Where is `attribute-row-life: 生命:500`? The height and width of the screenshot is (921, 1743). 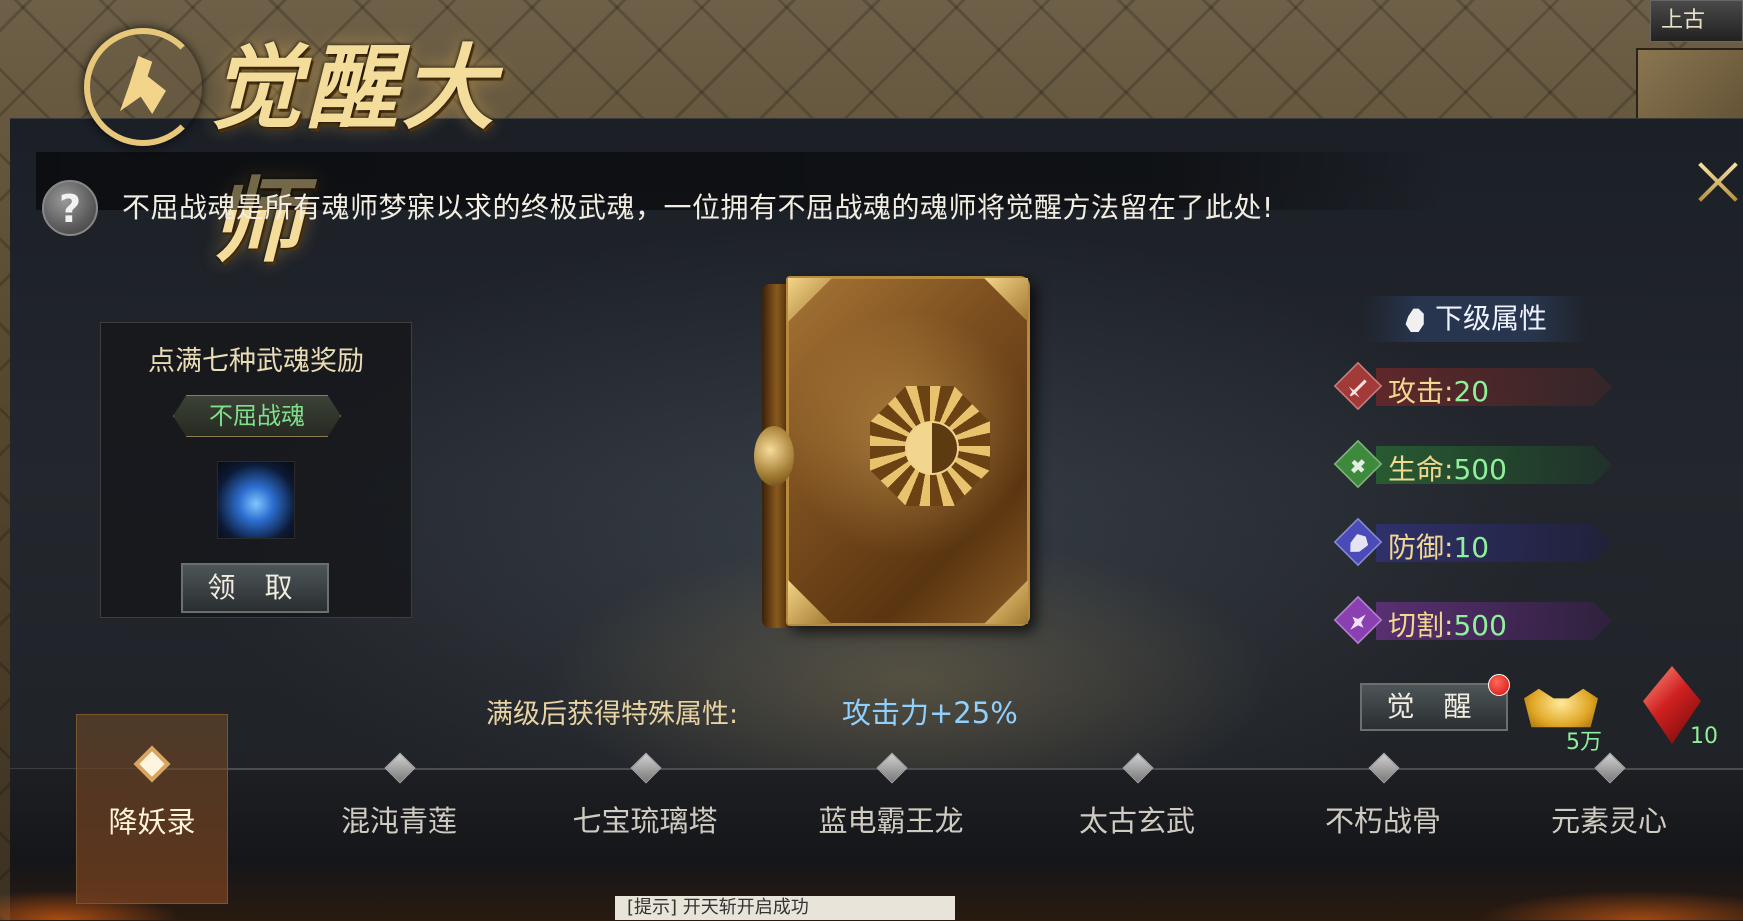
attribute-row-life: 生命:500 is located at coordinates (1472, 464).